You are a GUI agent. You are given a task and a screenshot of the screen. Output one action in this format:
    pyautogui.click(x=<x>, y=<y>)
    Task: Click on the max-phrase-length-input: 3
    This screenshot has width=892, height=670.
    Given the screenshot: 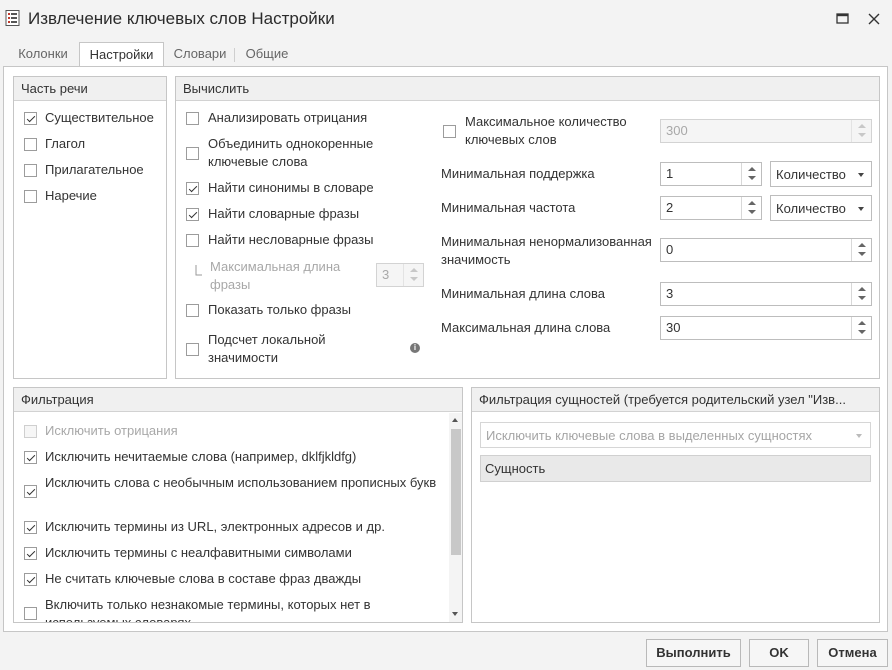 What is the action you would take?
    pyautogui.click(x=400, y=275)
    